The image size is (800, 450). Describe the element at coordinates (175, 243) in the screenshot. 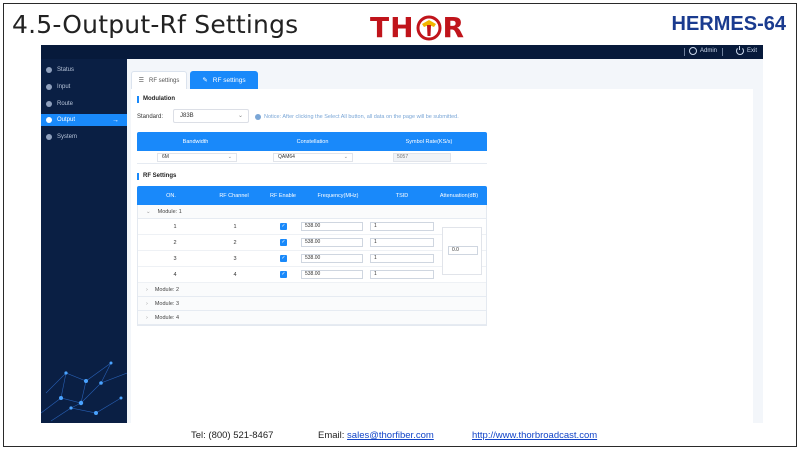

I see `row-on: 2` at that location.